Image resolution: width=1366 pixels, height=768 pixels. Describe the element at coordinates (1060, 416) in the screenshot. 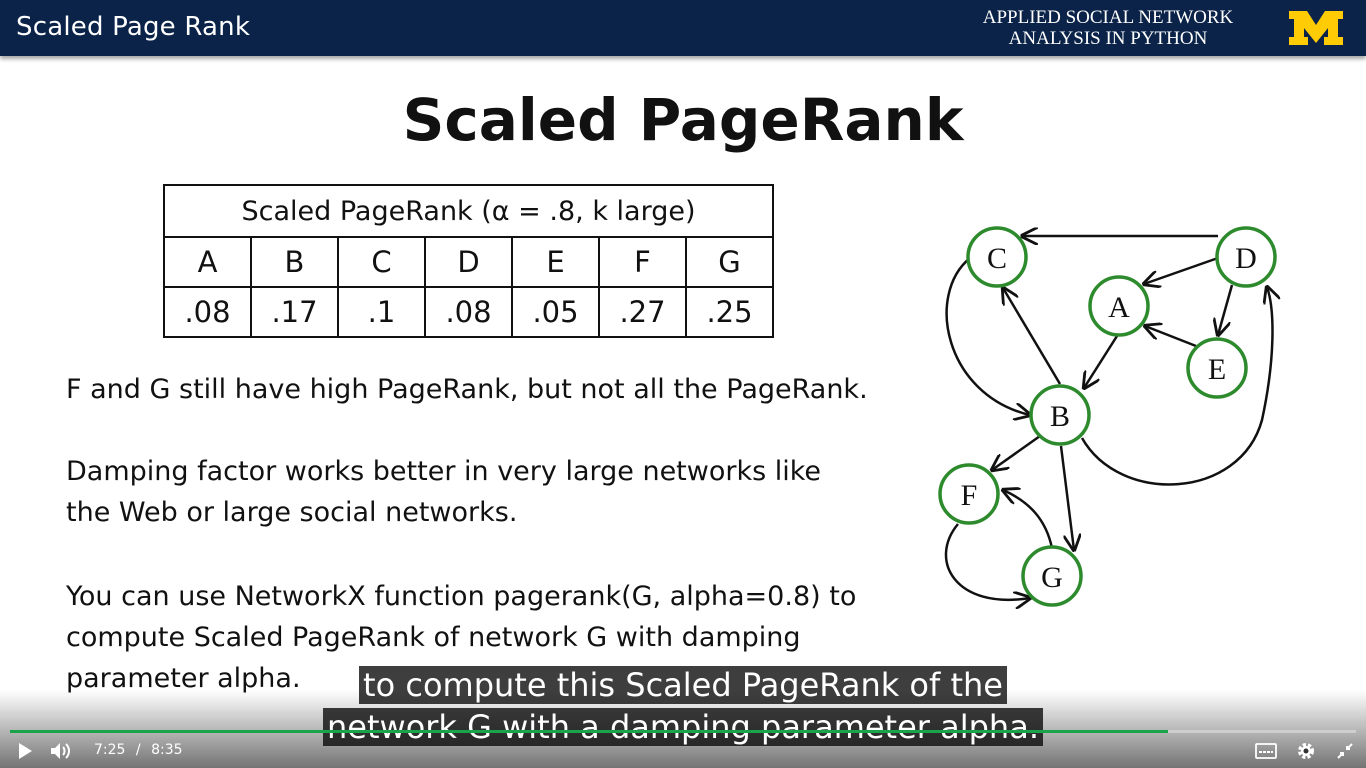

I see `node-label-b: B` at that location.